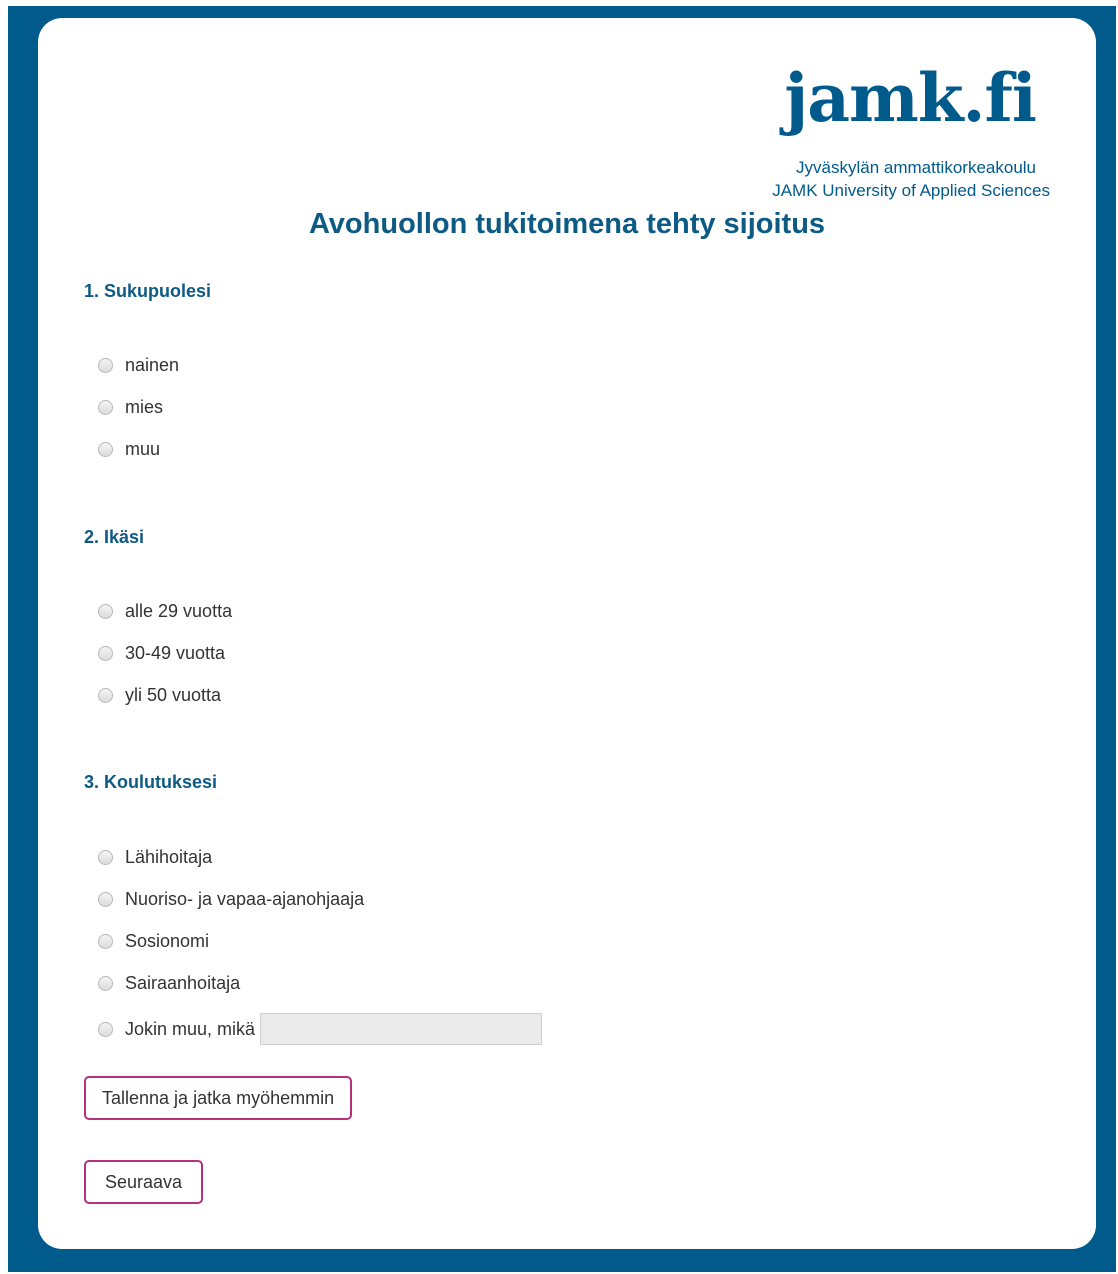 The height and width of the screenshot is (1274, 1118). What do you see at coordinates (169, 856) in the screenshot?
I see `option-label: Lähihoitaja` at bounding box center [169, 856].